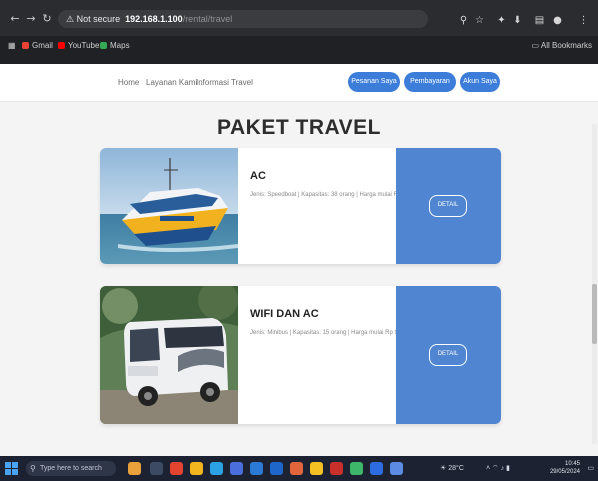 This screenshot has width=598, height=481. I want to click on address-path: /rental/travel, so click(207, 19).